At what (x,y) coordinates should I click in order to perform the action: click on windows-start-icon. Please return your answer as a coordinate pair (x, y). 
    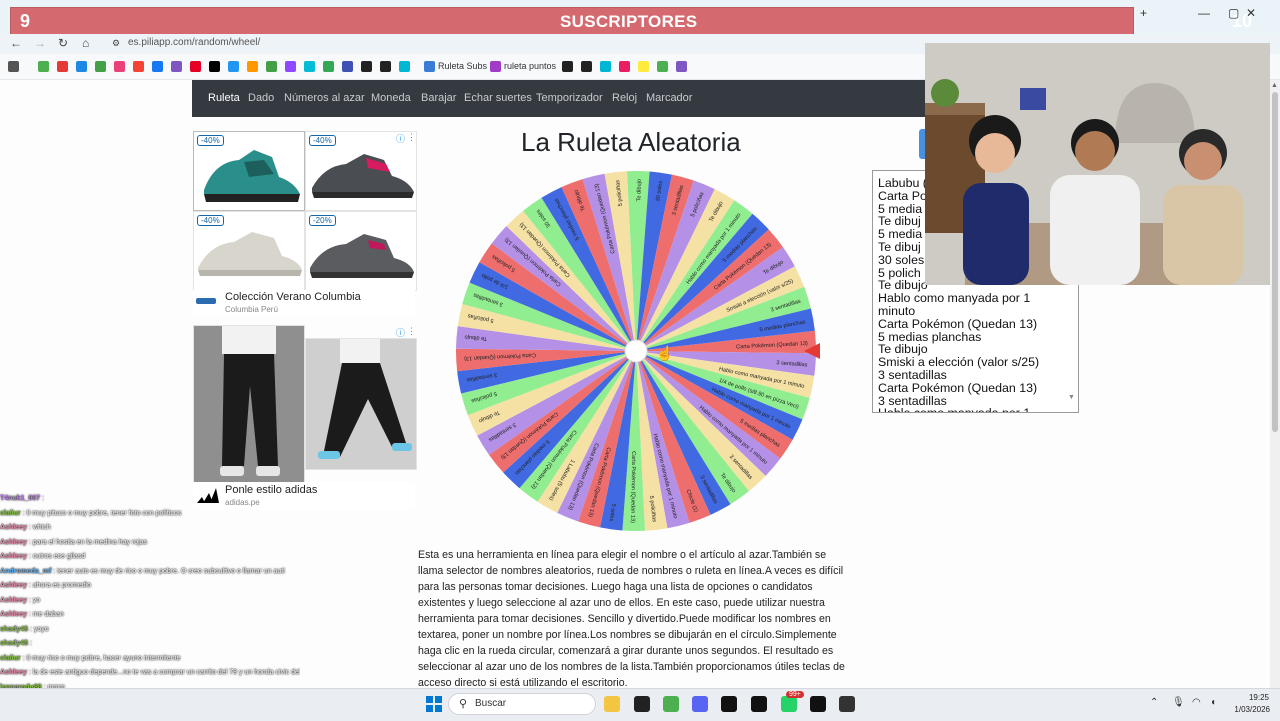
    Looking at the image, I should click on (434, 704).